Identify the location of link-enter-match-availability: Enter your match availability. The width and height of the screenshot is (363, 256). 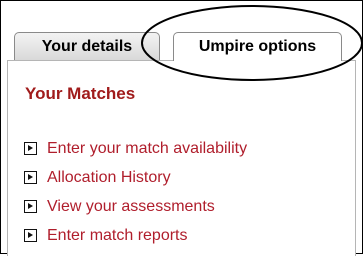
(135, 148).